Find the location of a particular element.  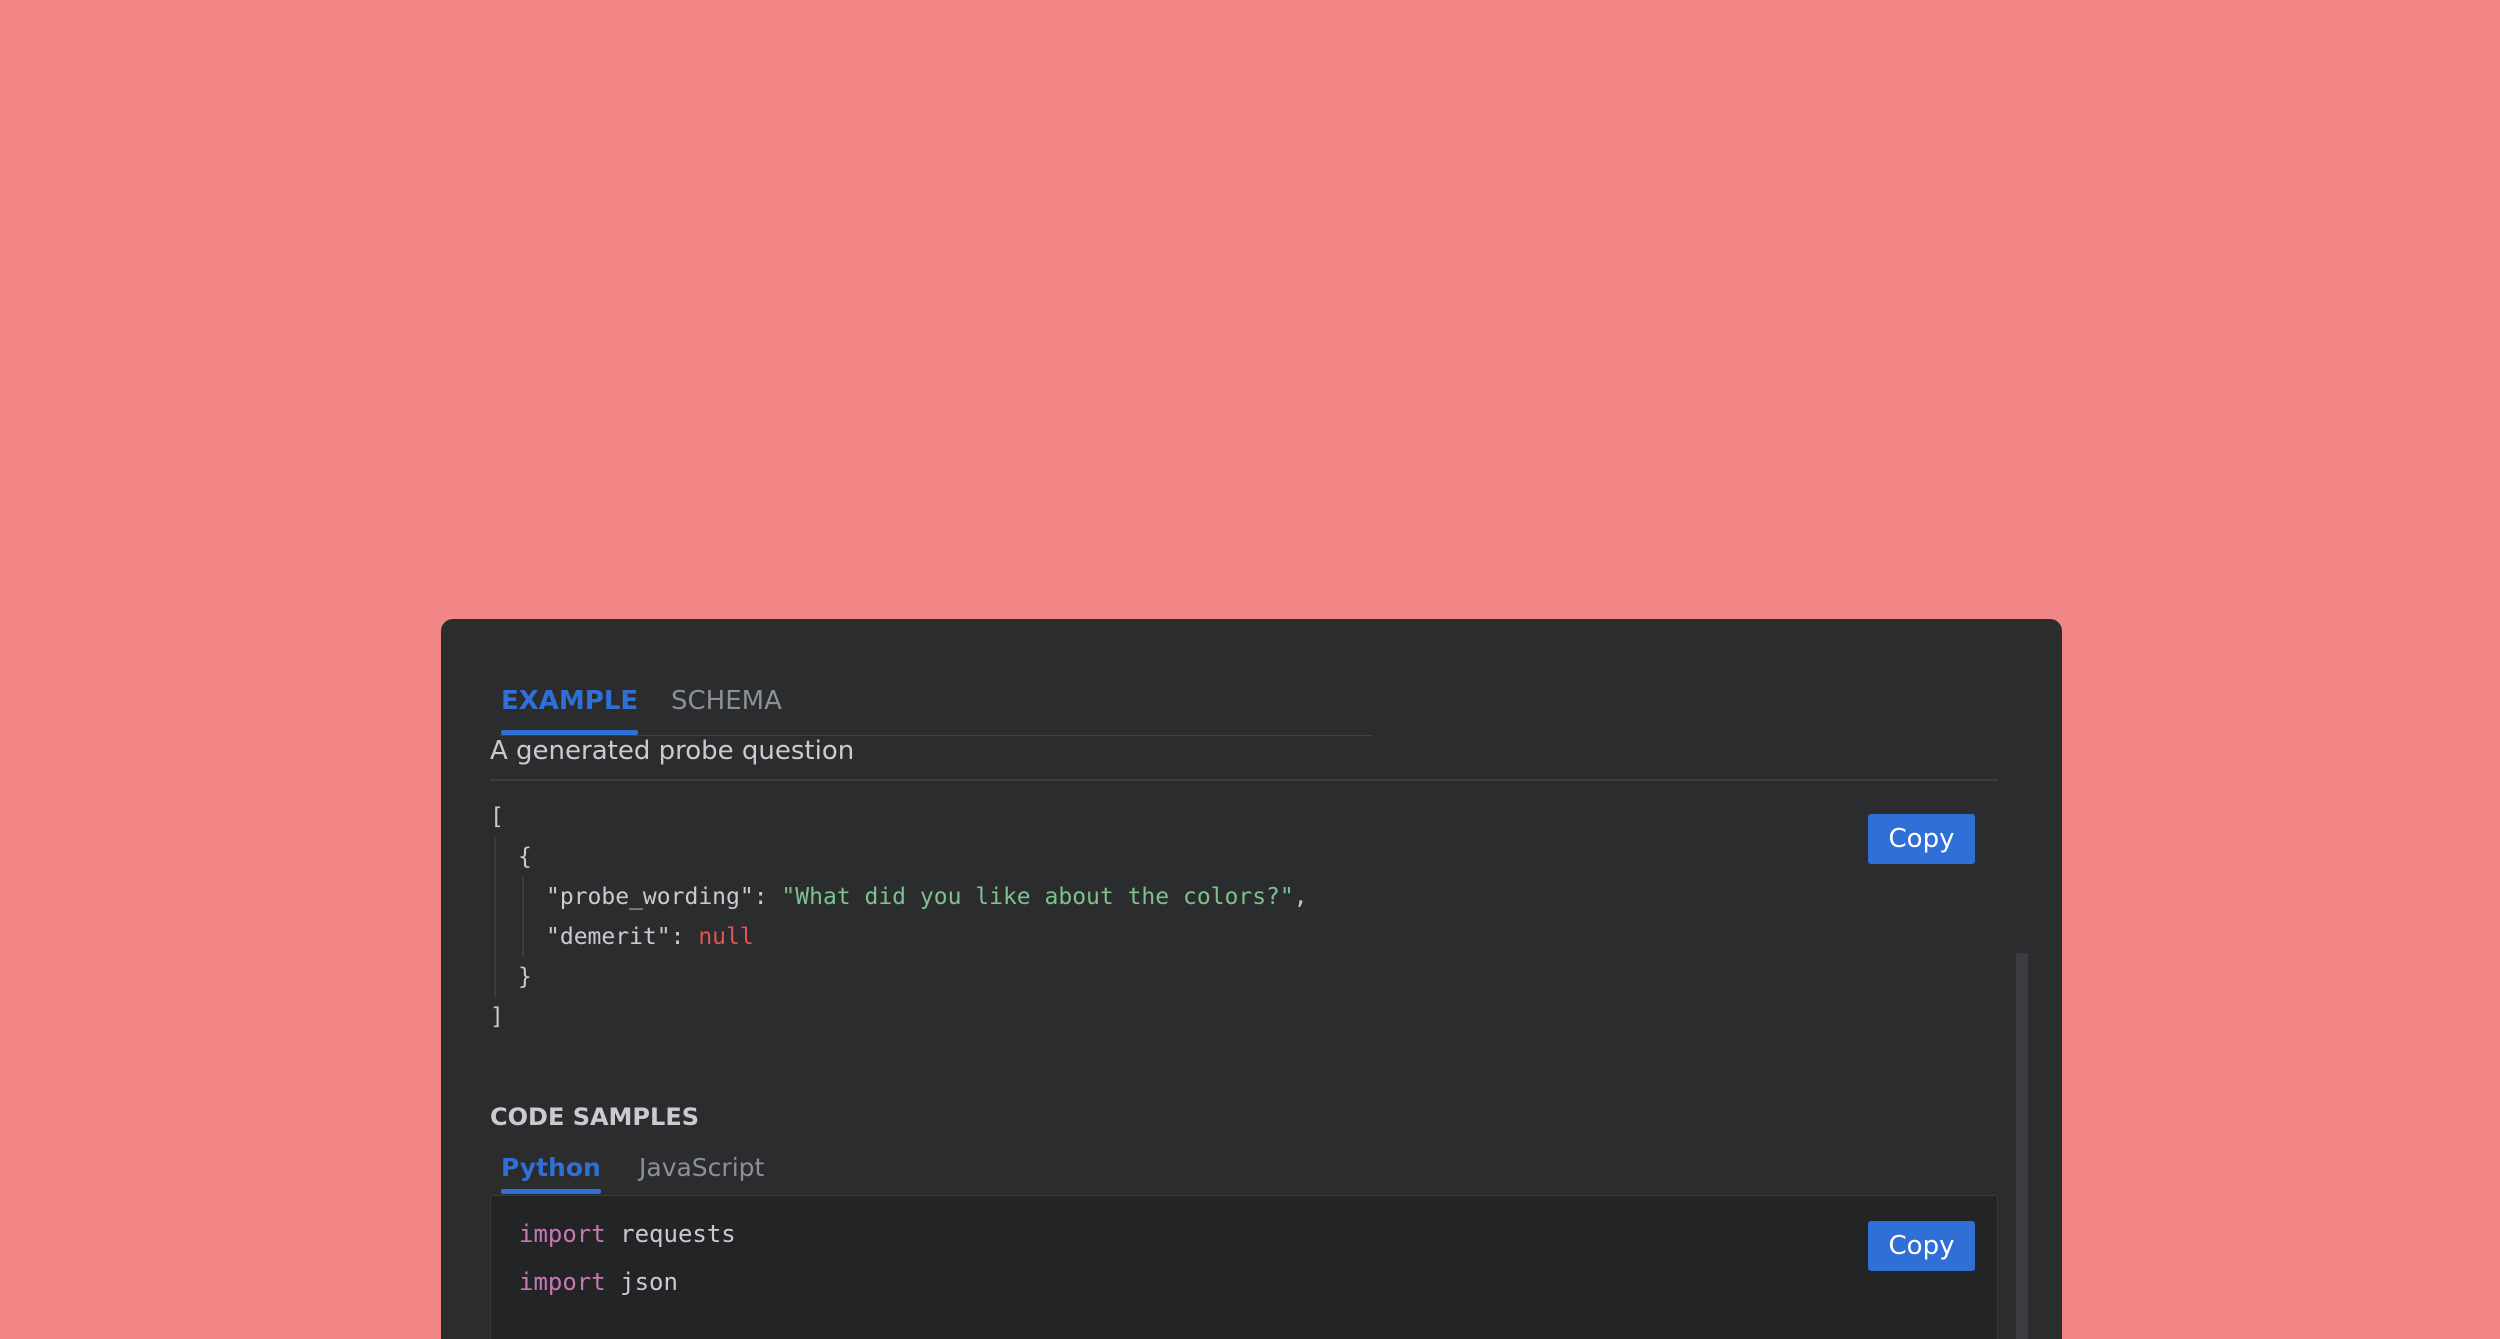

divider is located at coordinates (1244, 780).